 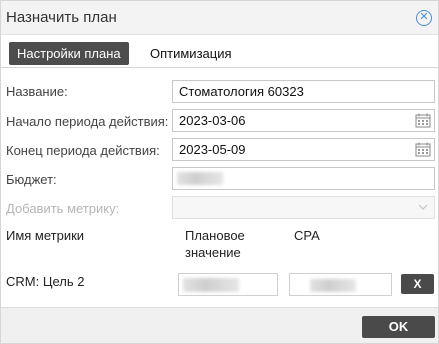 I want to click on cpa-input, so click(x=340, y=284).